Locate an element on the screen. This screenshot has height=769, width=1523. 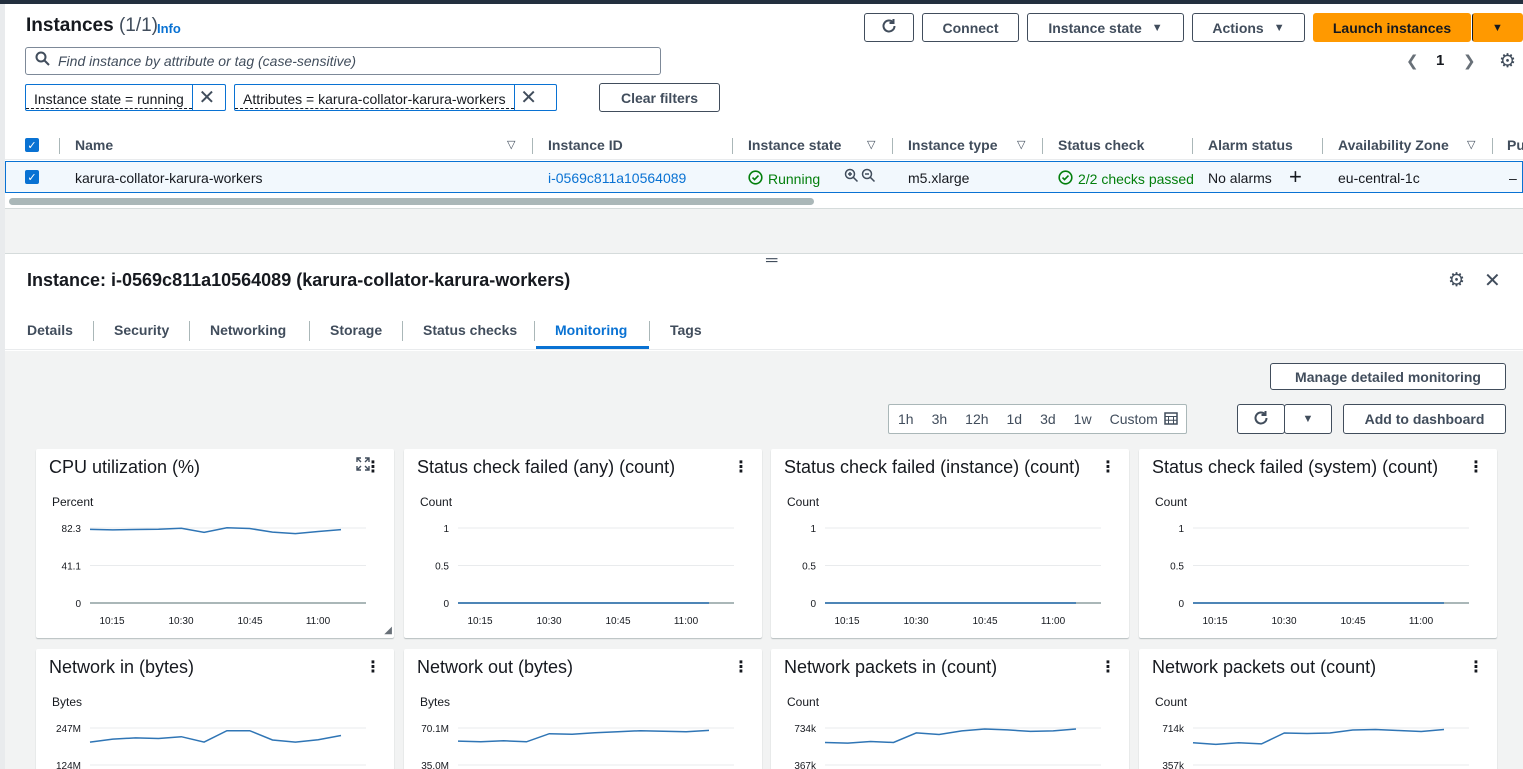
chart-title: Network packets in (count) is located at coordinates (891, 667).